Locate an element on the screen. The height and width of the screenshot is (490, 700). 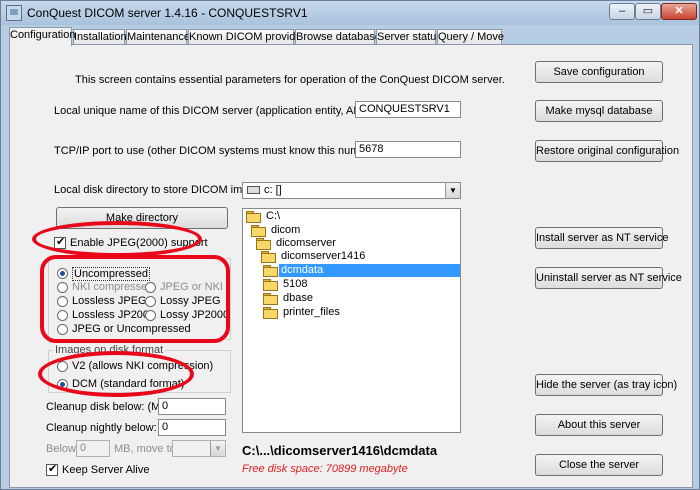
label-v2-format: V2 (allows NKI compression) is located at coordinates (143, 366).